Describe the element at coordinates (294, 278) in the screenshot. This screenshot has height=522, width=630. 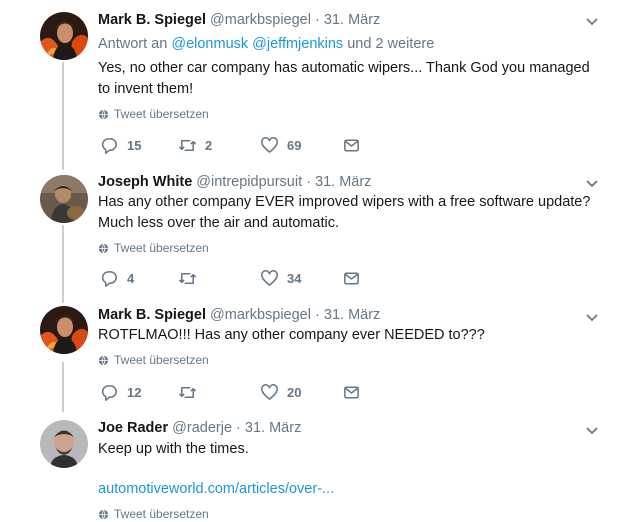
I see `like-count: 34` at that location.